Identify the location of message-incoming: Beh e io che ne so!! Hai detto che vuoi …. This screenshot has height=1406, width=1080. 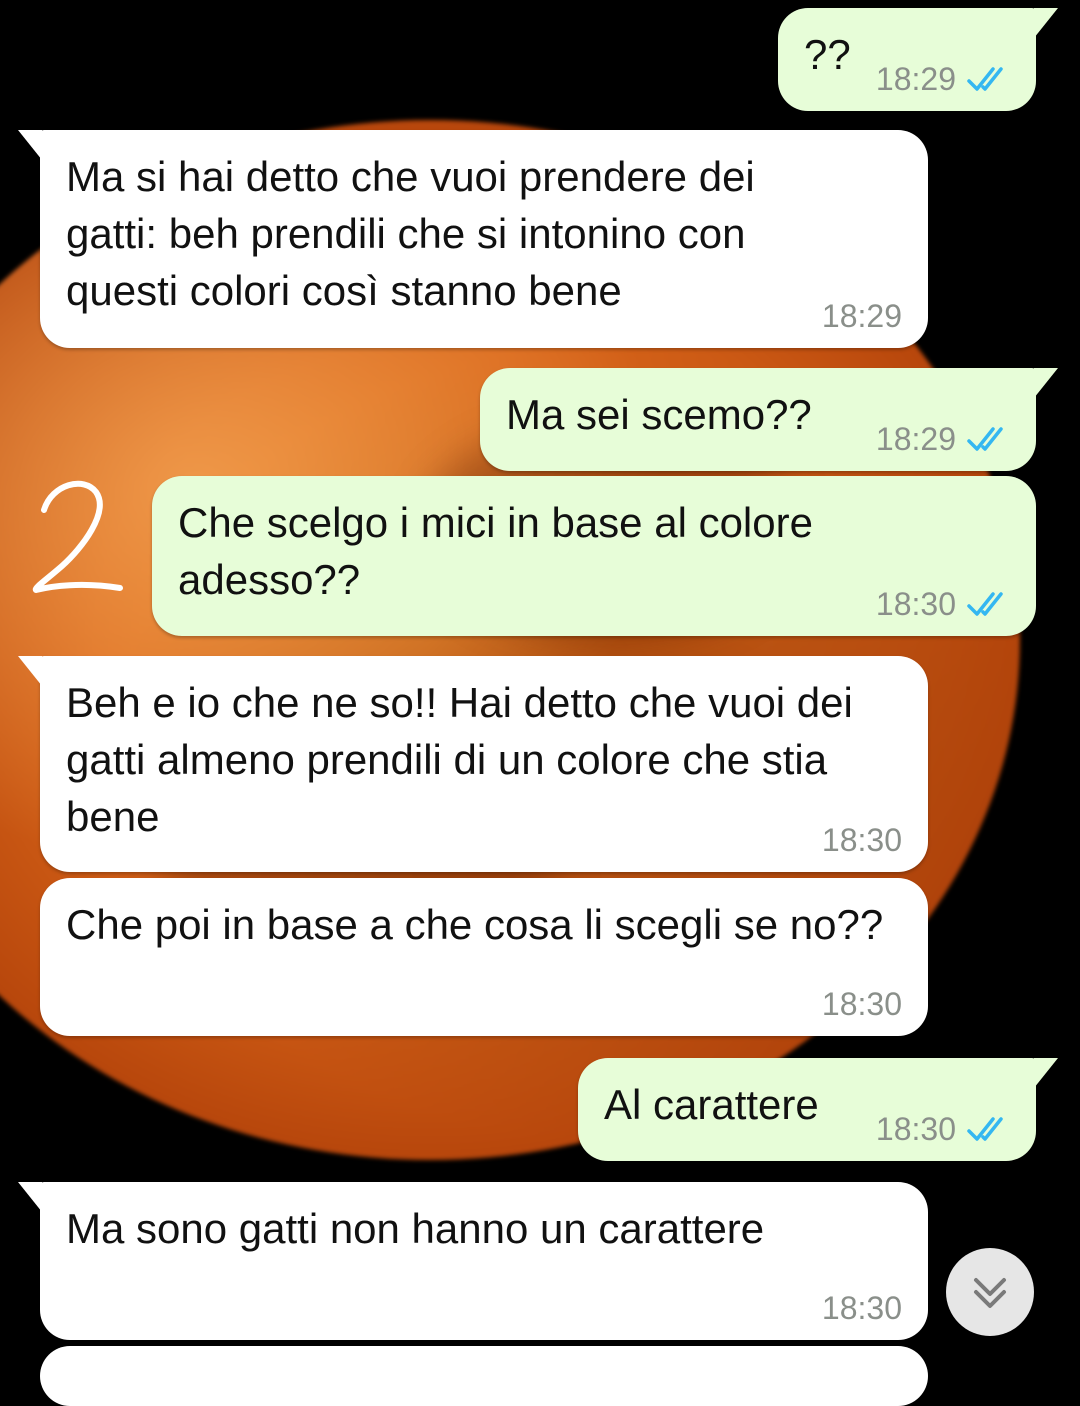
(473, 764).